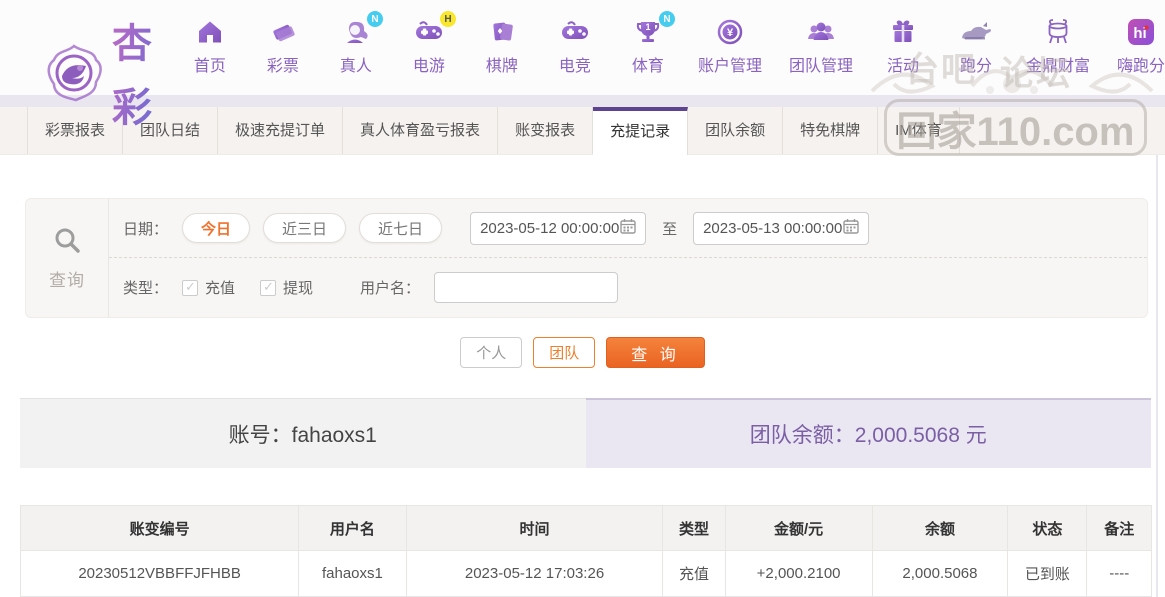 Image resolution: width=1165 pixels, height=597 pixels. What do you see at coordinates (940, 573) in the screenshot?
I see `table-cell: 2,000.5068` at bounding box center [940, 573].